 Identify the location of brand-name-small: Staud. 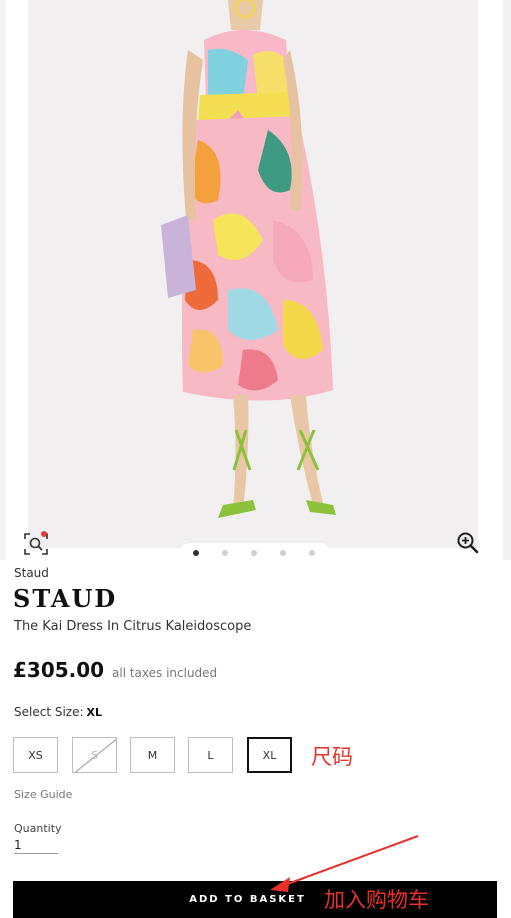
(31, 573).